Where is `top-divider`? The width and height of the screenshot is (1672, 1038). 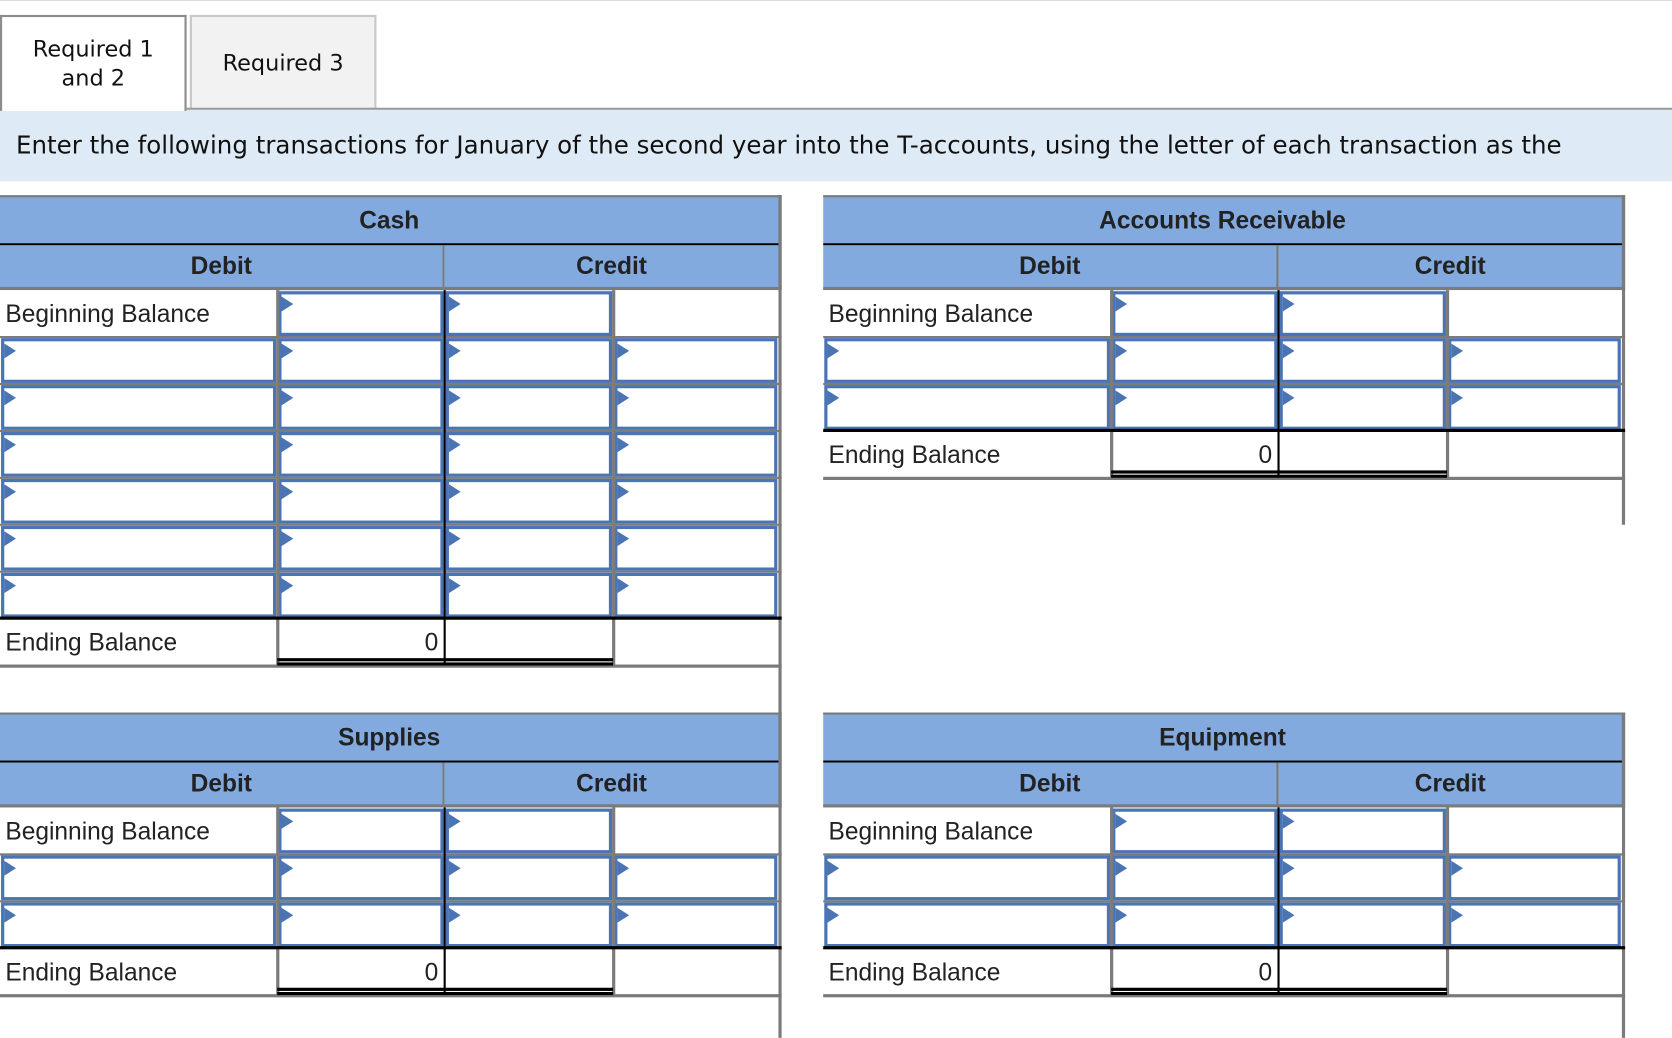 top-divider is located at coordinates (836, 1).